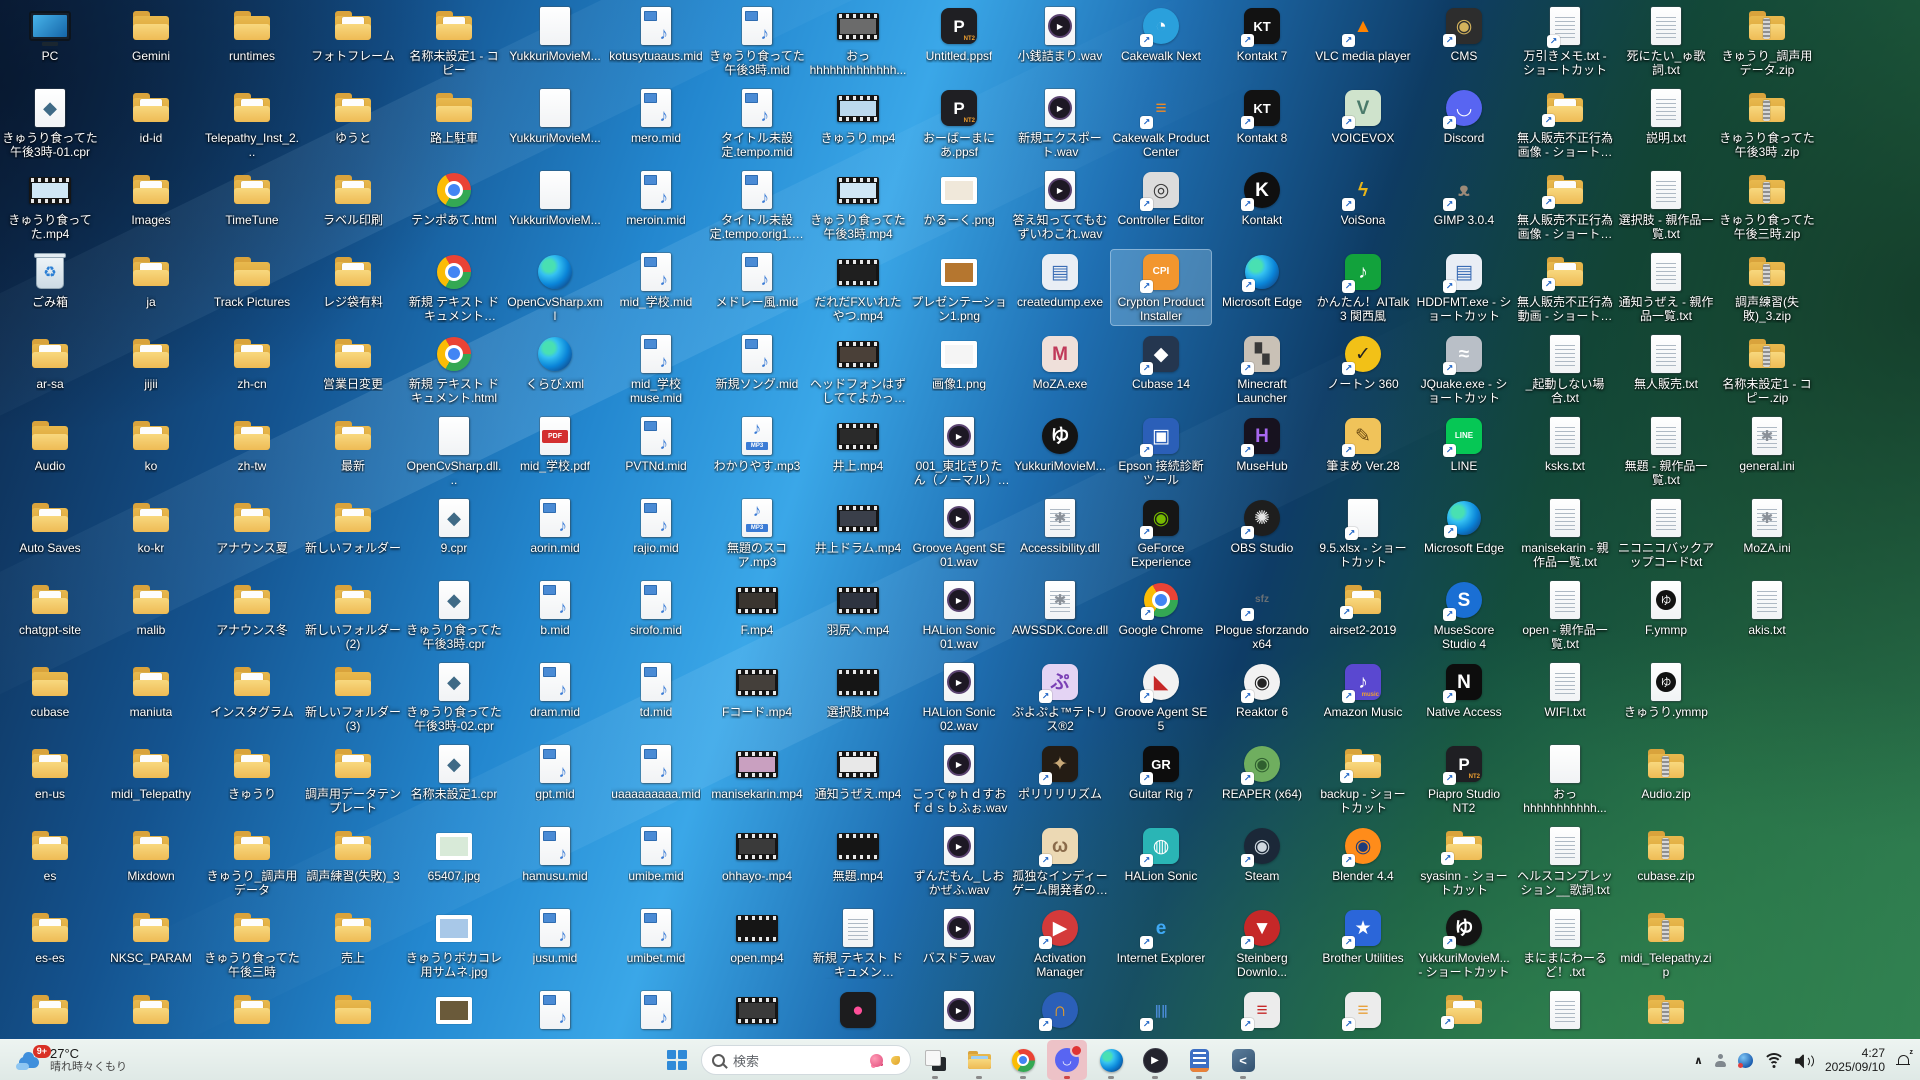 The width and height of the screenshot is (1920, 1080). I want to click on desktop-icon: ♪, so click(555, 1011).